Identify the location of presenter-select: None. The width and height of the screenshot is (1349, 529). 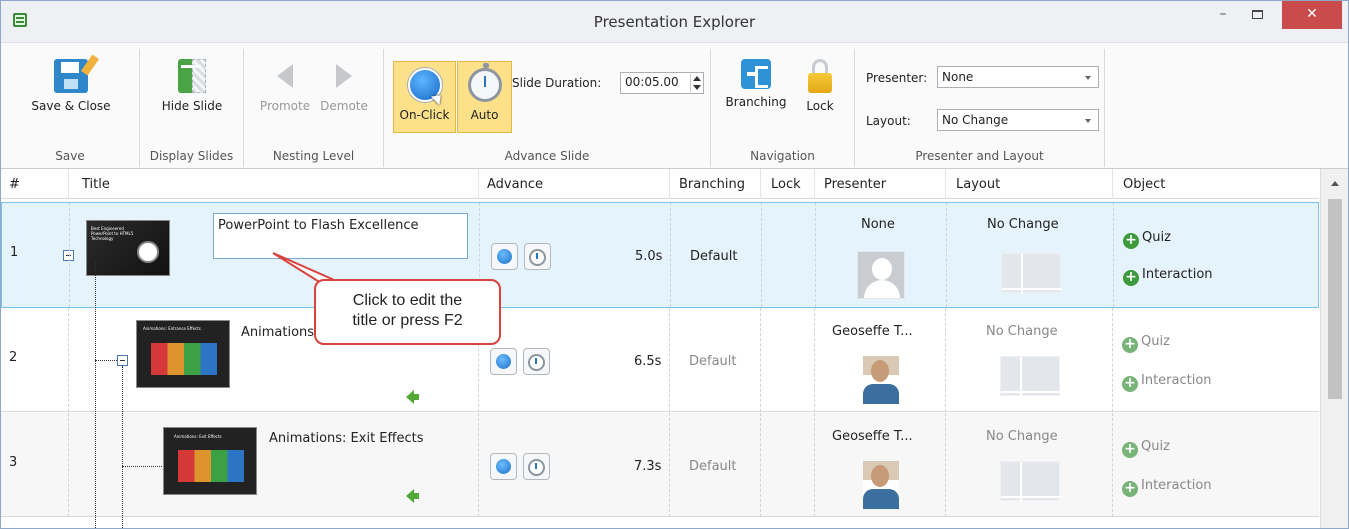
(1018, 77).